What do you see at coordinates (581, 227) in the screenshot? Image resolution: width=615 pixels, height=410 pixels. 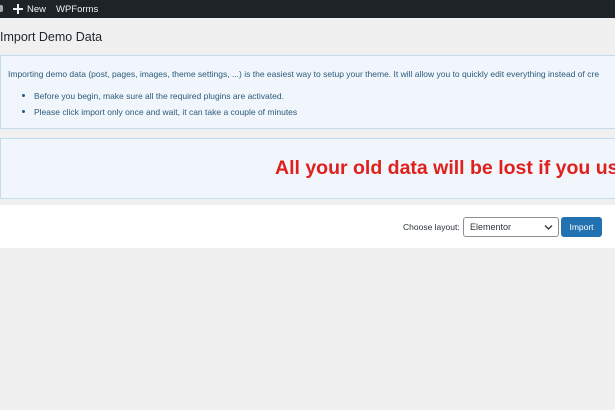 I see `import-button: Import` at bounding box center [581, 227].